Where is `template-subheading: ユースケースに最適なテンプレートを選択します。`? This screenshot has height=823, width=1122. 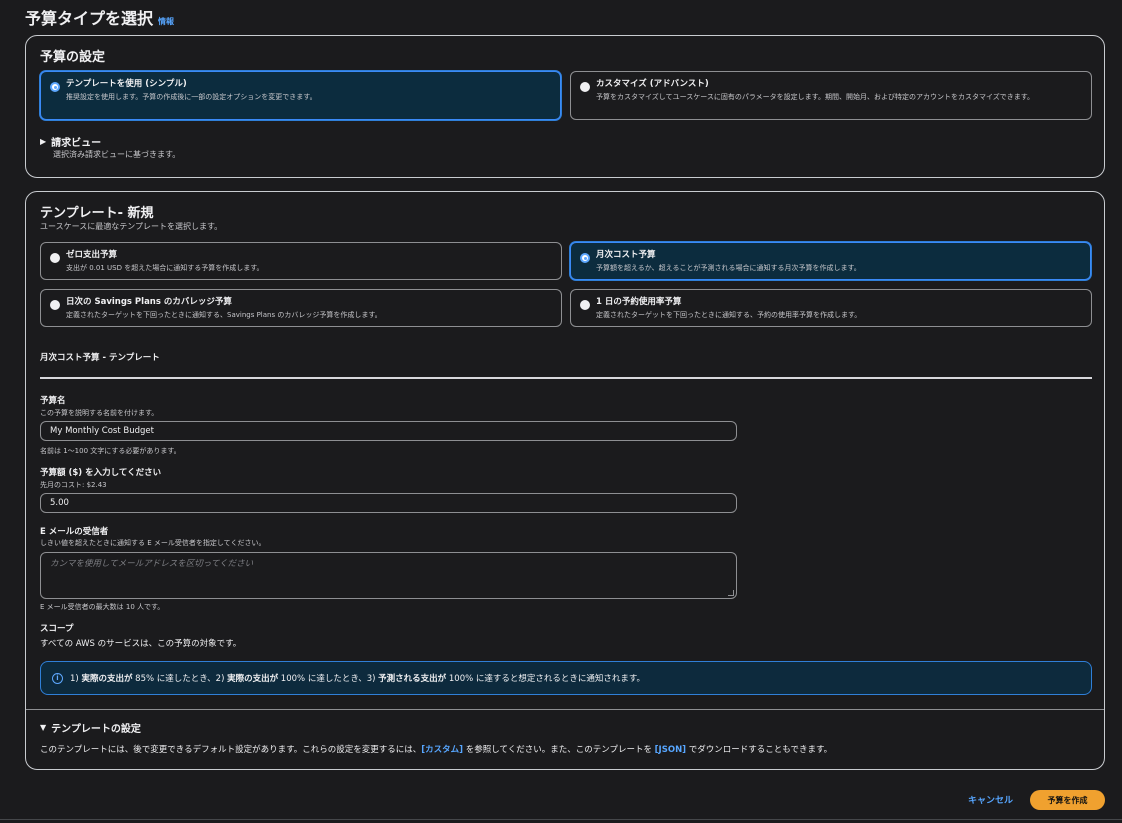
template-subheading: ユースケースに最適なテンプレートを選択します。 is located at coordinates (131, 226).